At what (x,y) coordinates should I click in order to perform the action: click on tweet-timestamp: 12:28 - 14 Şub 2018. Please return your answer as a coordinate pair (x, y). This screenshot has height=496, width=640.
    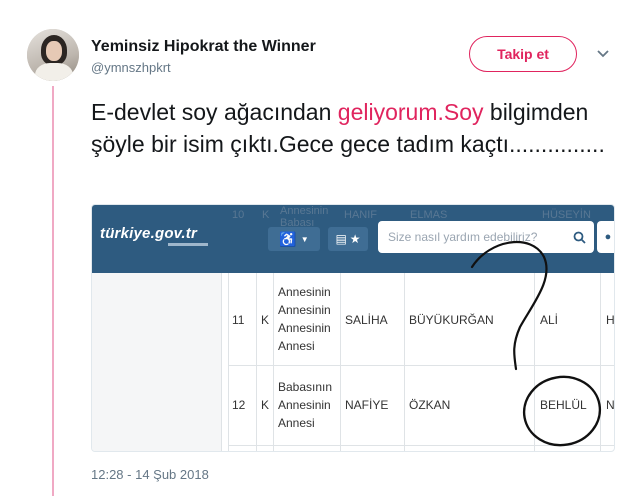
    Looking at the image, I should click on (150, 474).